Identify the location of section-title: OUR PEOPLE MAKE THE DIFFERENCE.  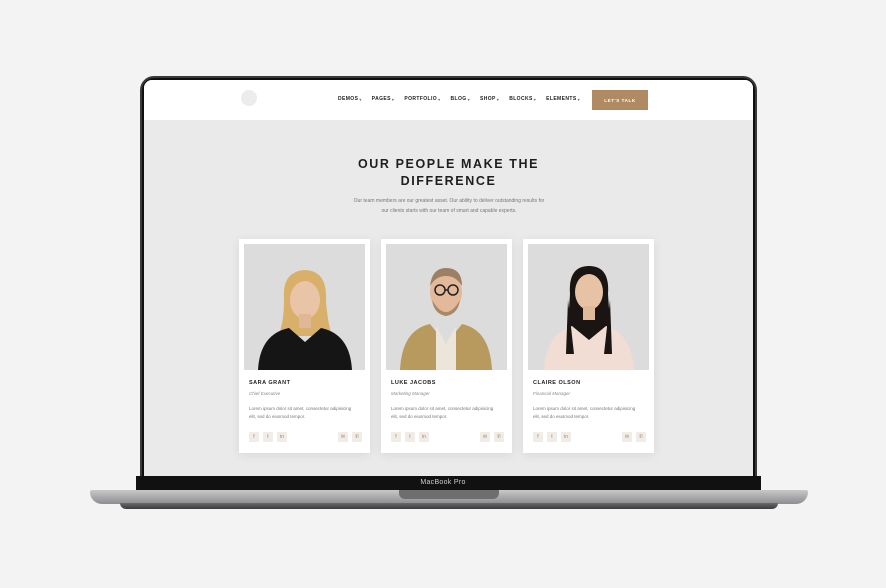
(448, 173).